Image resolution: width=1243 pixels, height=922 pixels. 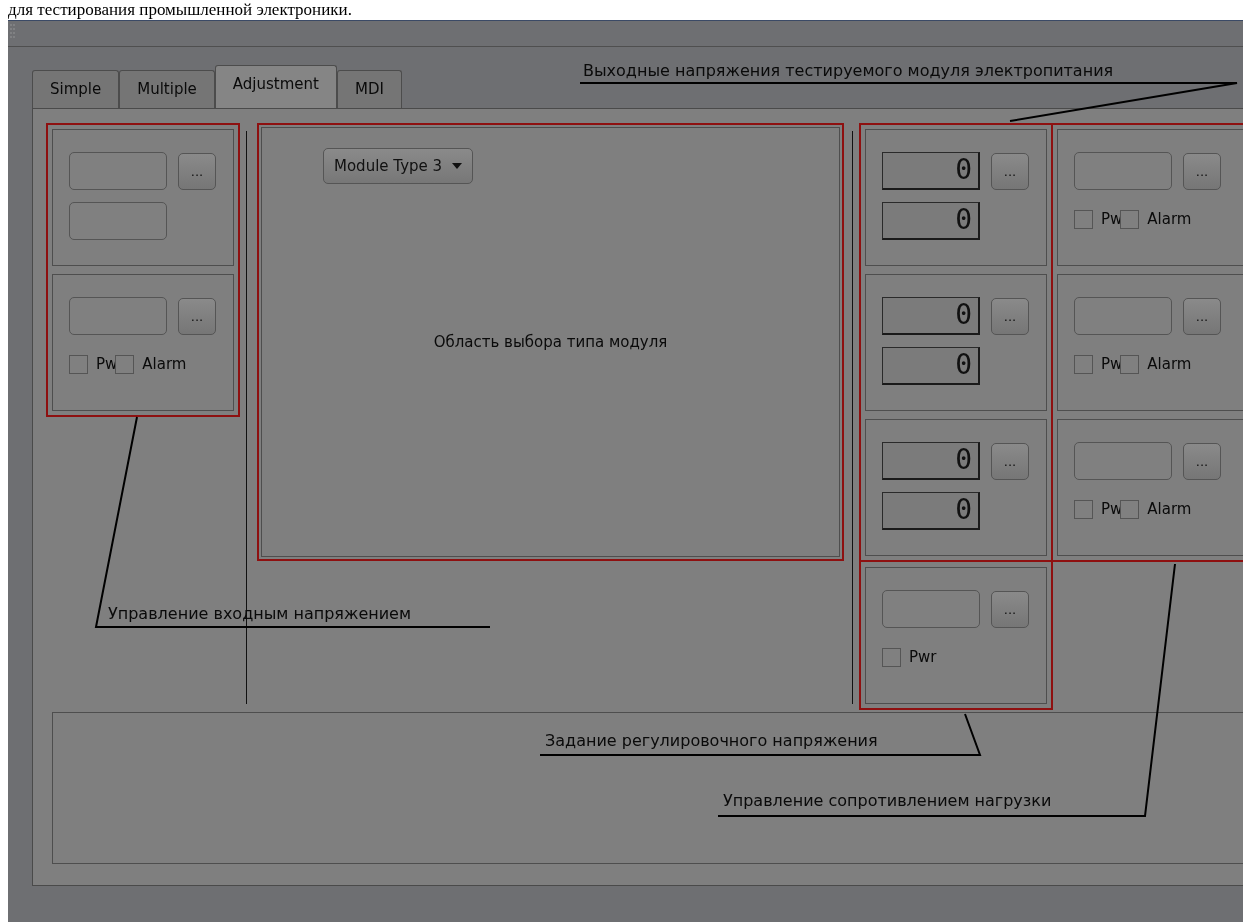 What do you see at coordinates (923, 657) in the screenshot?
I see `checkbox-label: Pwr` at bounding box center [923, 657].